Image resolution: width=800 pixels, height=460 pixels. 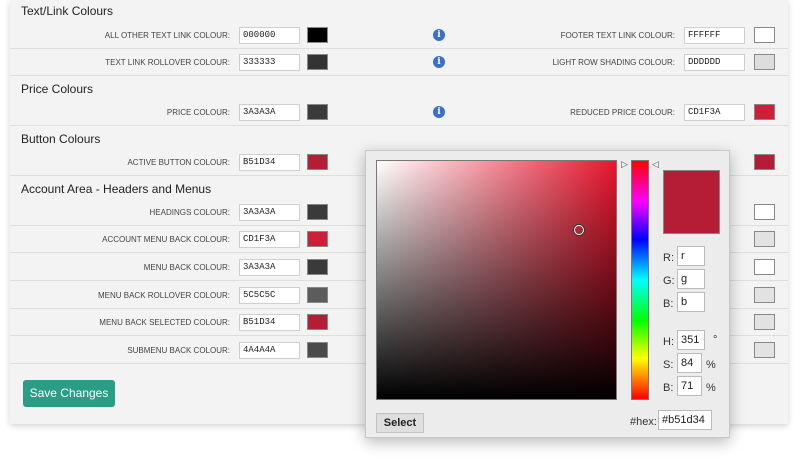 I want to click on setting-label: LIGHT ROW SHADING COLOUR:, so click(x=613, y=62).